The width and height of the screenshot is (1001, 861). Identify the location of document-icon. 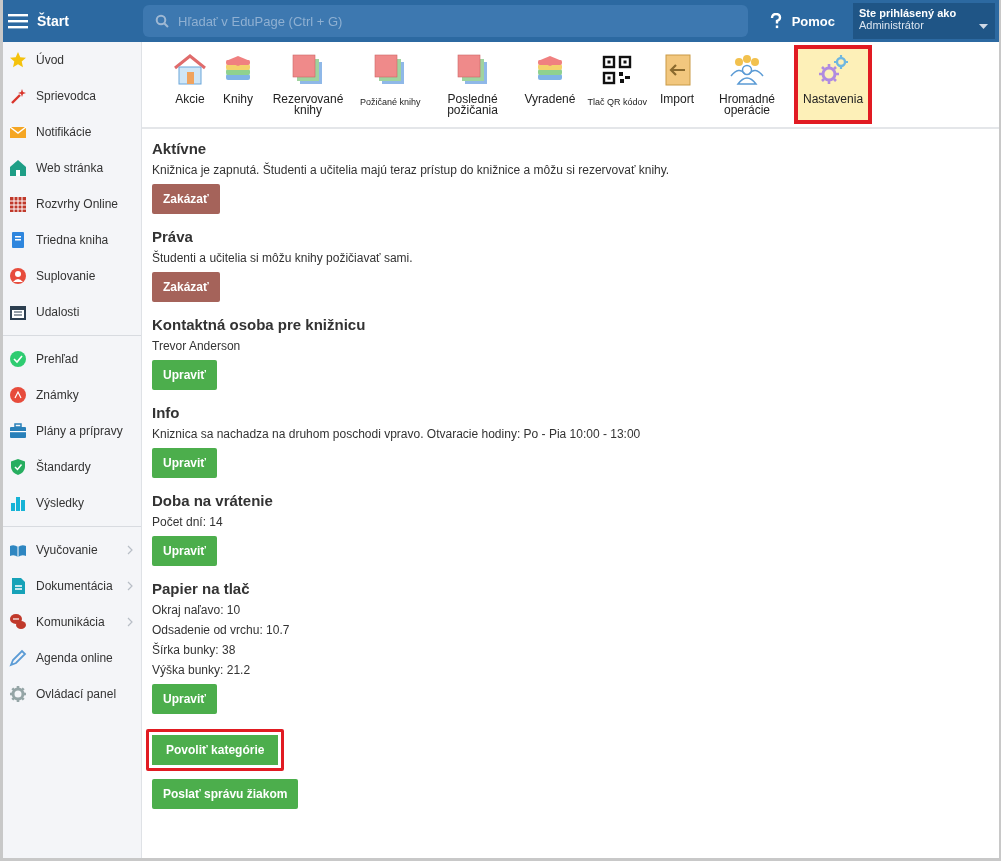
(18, 586).